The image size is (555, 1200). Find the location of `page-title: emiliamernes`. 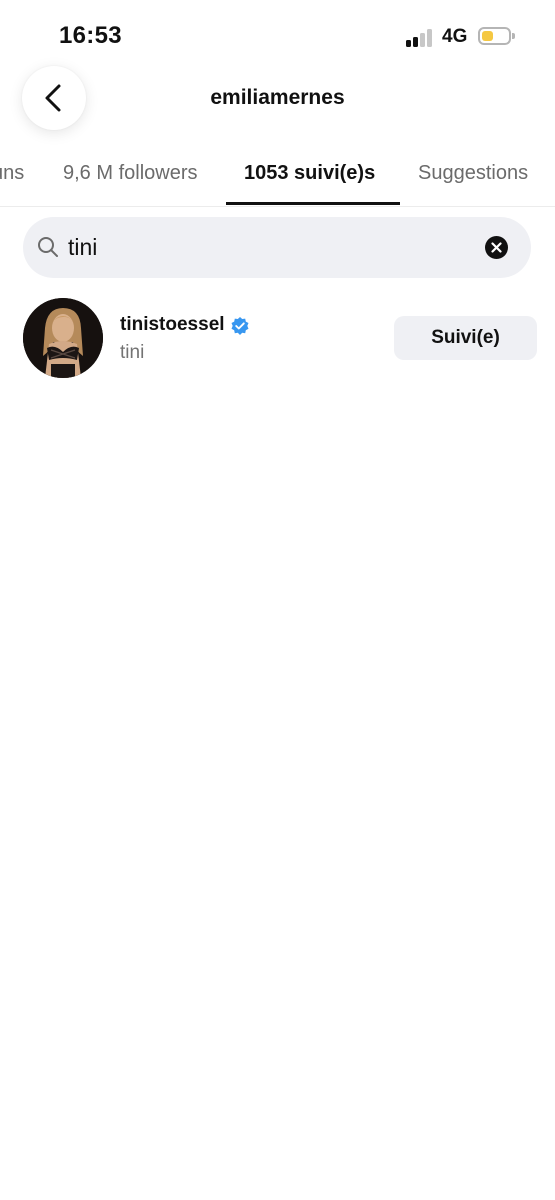

page-title: emiliamernes is located at coordinates (277, 97).